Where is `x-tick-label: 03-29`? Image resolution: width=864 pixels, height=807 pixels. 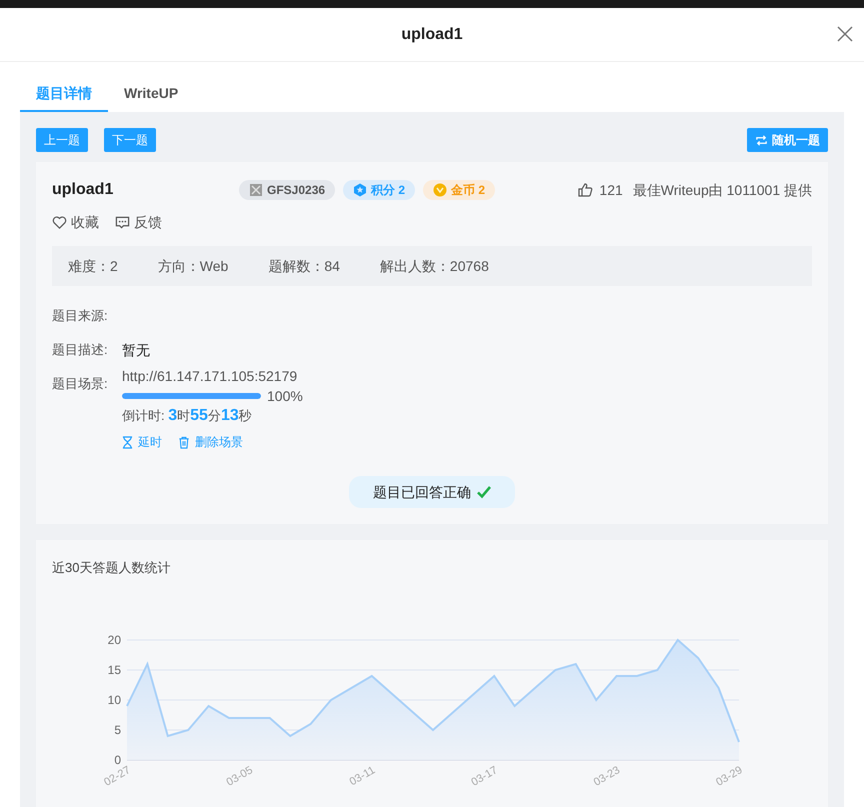 x-tick-label: 03-29 is located at coordinates (729, 776).